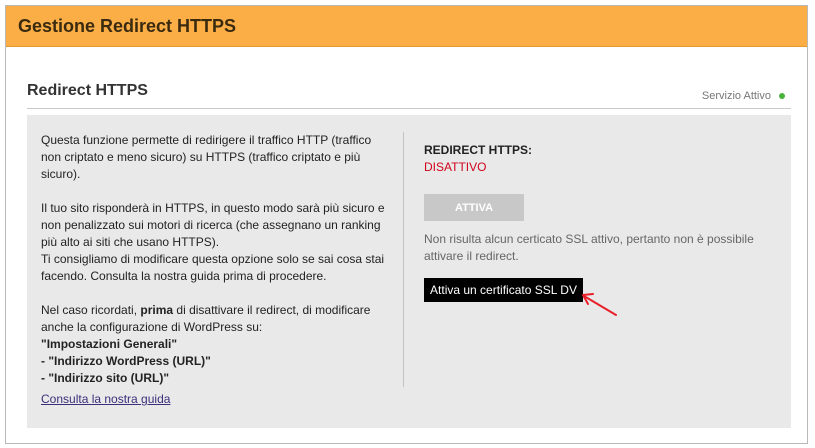 This screenshot has height=448, width=815. Describe the element at coordinates (127, 26) in the screenshot. I see `page-title: Gestione Redirect HTTPS` at that location.